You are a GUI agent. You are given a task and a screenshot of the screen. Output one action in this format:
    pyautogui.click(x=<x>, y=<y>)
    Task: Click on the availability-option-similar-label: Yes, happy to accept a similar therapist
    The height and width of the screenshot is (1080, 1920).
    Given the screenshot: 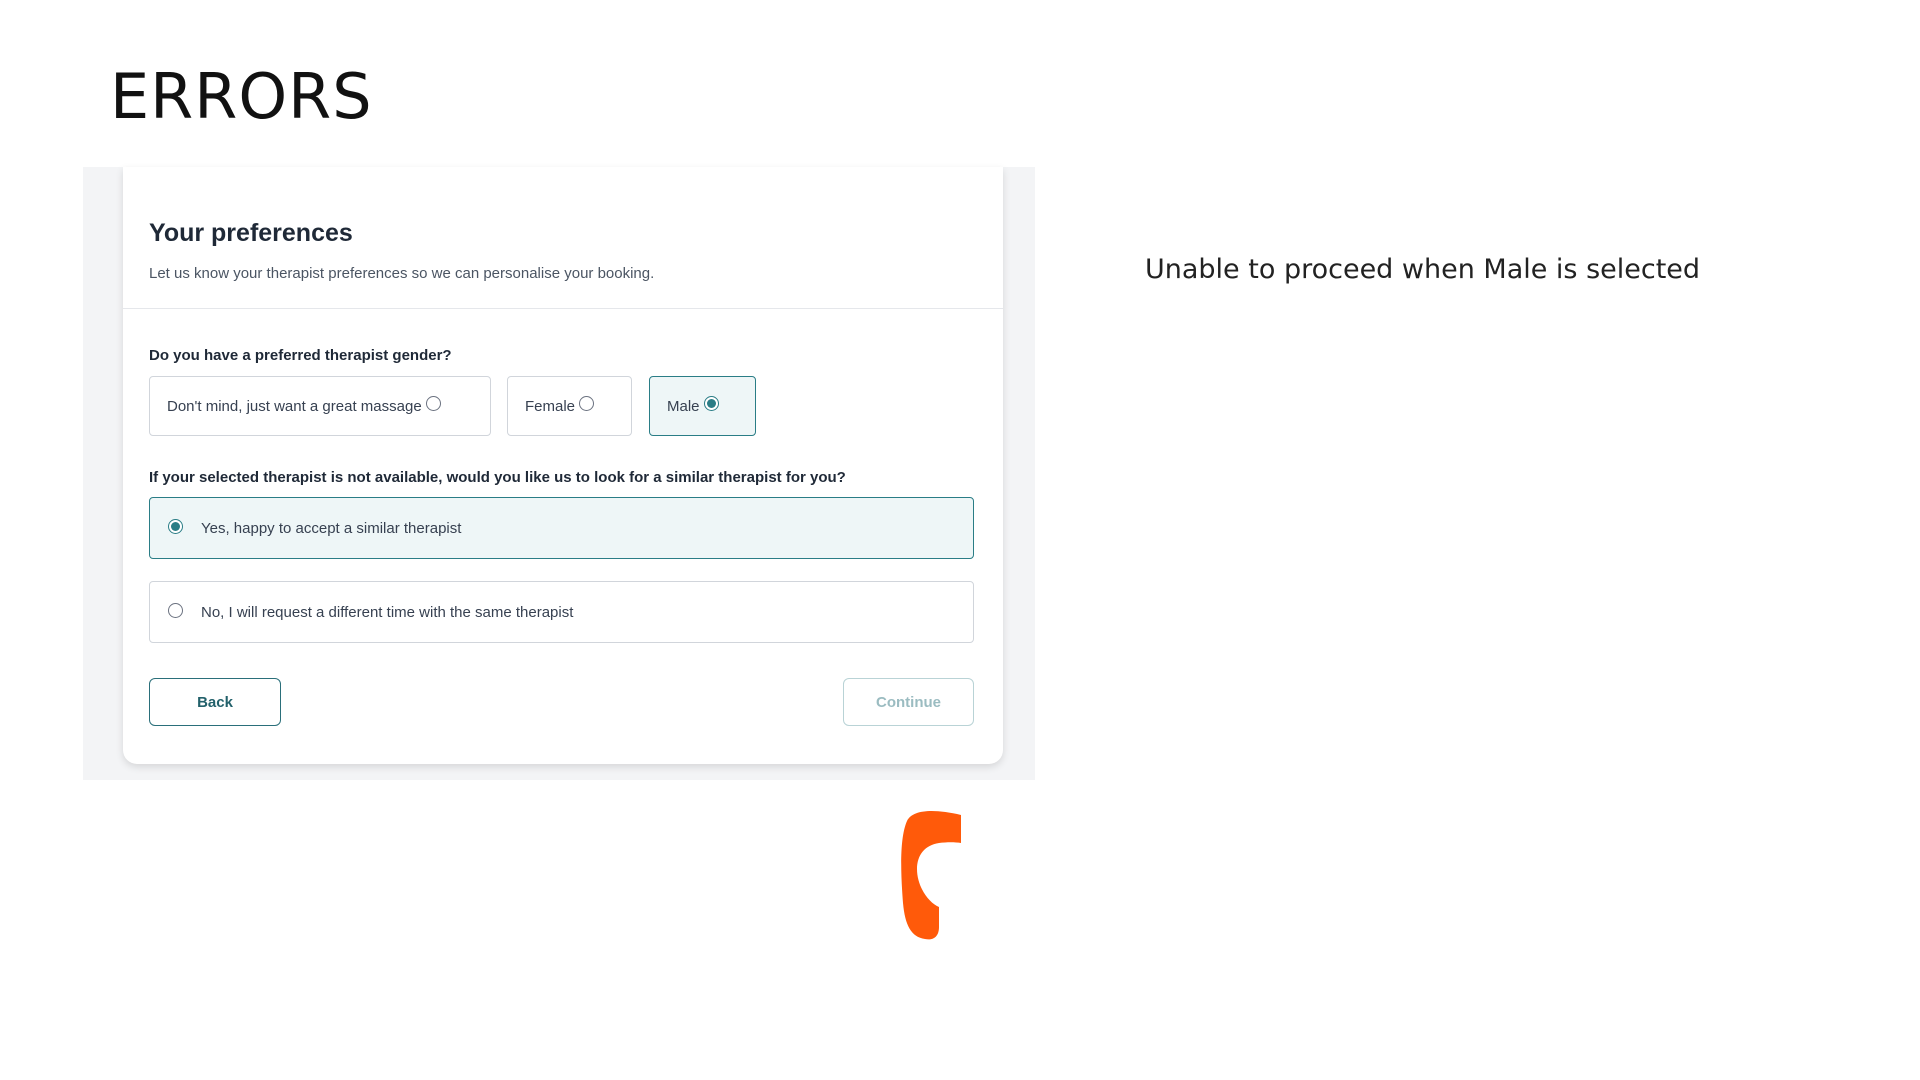 What is the action you would take?
    pyautogui.click(x=331, y=528)
    